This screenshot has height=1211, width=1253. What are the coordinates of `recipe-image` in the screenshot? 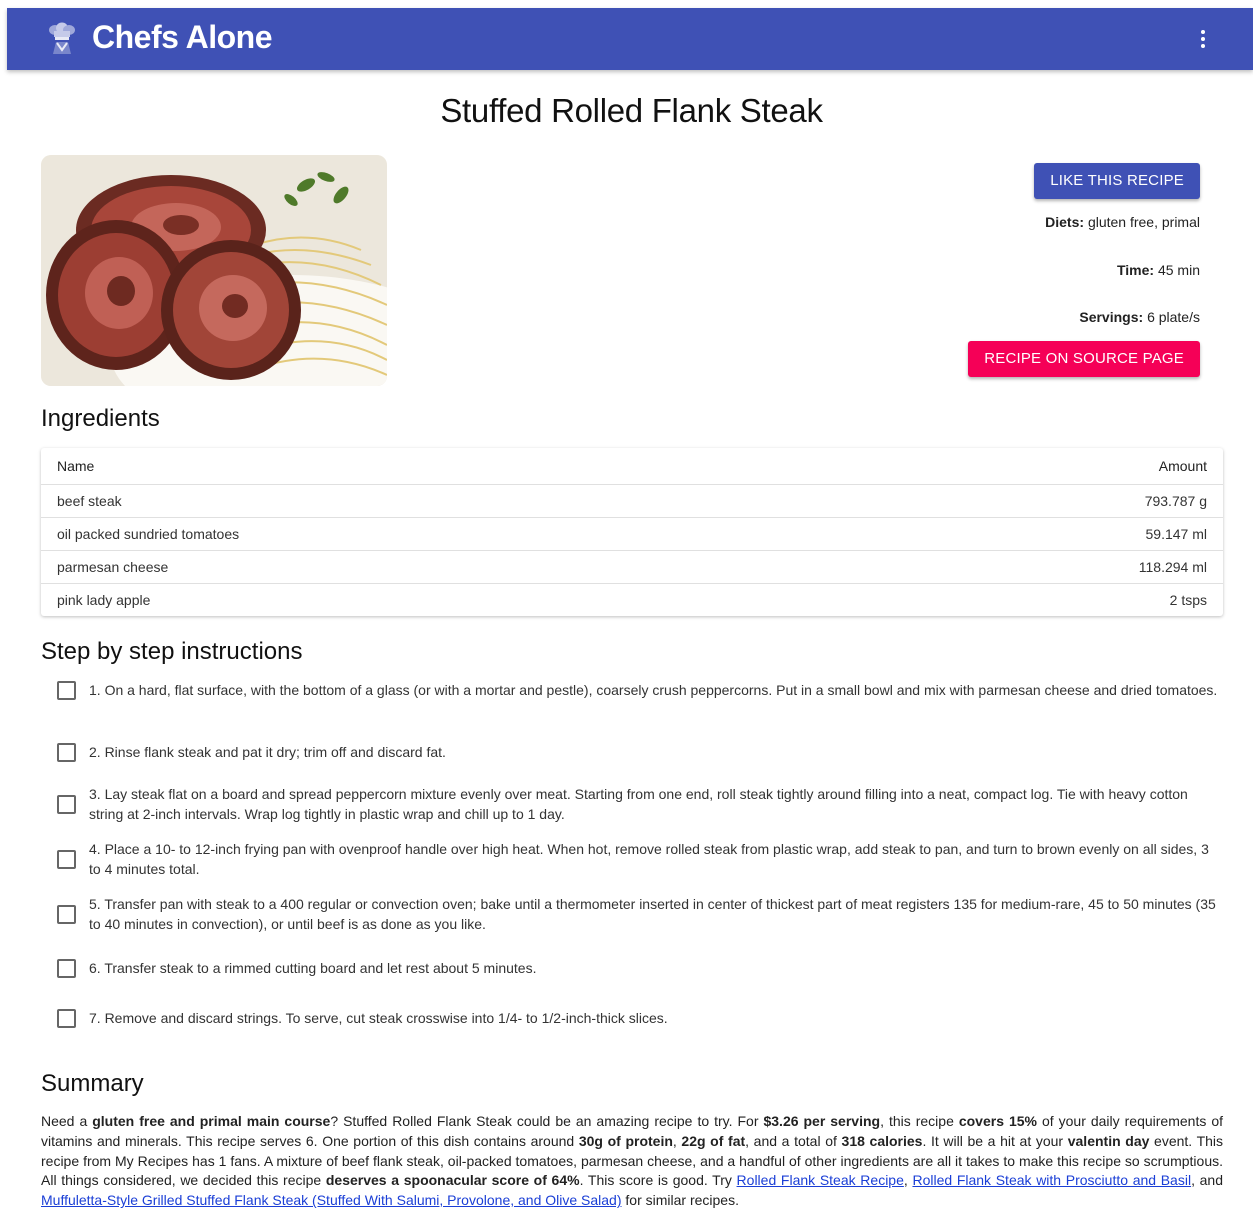 It's located at (214, 270).